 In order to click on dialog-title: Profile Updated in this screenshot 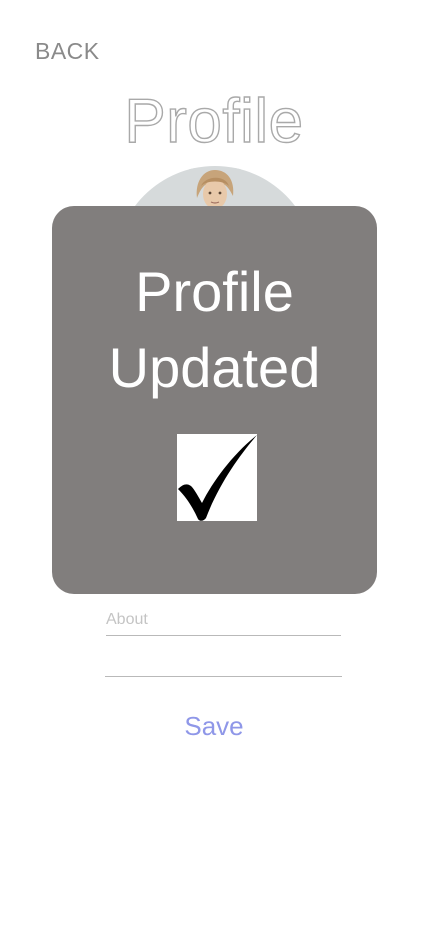, I will do `click(214, 330)`.